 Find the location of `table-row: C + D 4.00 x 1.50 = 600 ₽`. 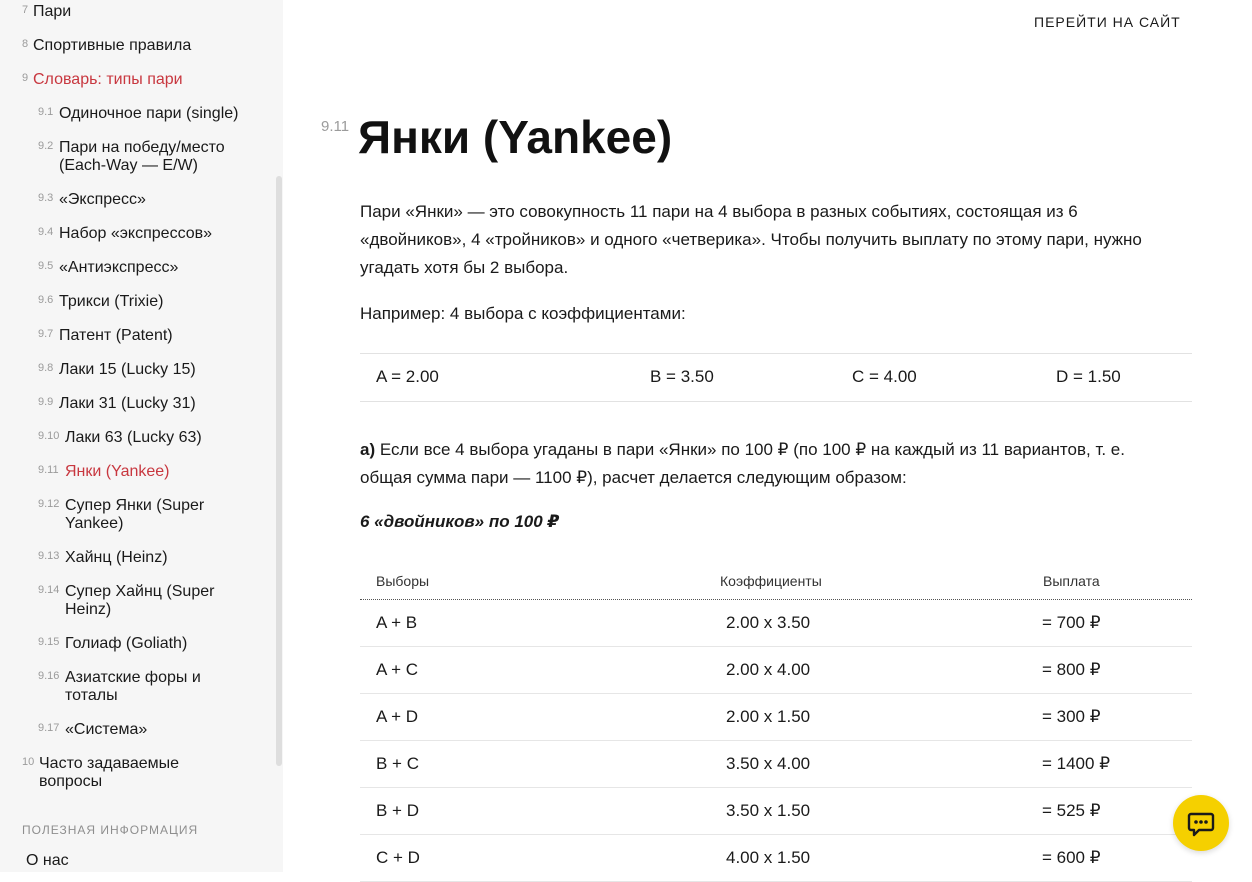

table-row: C + D 4.00 x 1.50 = 600 ₽ is located at coordinates (776, 858).